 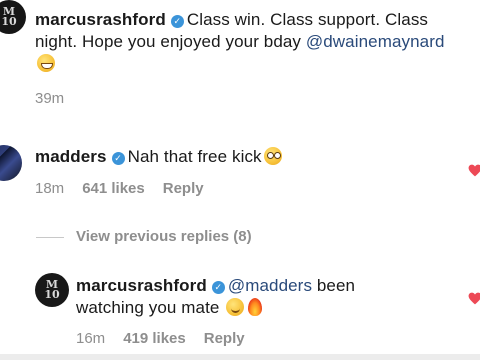 What do you see at coordinates (255, 307) in the screenshot?
I see `fire-emoji-icon` at bounding box center [255, 307].